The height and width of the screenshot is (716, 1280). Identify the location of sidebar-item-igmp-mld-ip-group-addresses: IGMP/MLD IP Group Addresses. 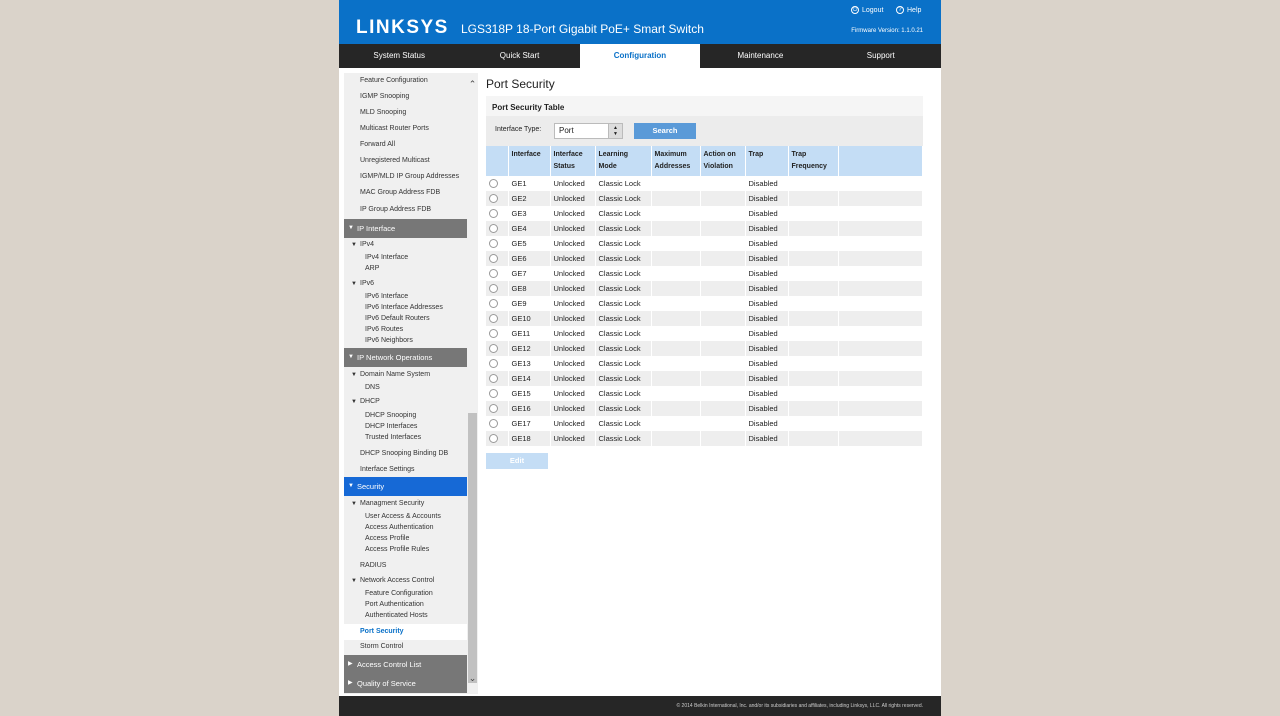
(405, 177).